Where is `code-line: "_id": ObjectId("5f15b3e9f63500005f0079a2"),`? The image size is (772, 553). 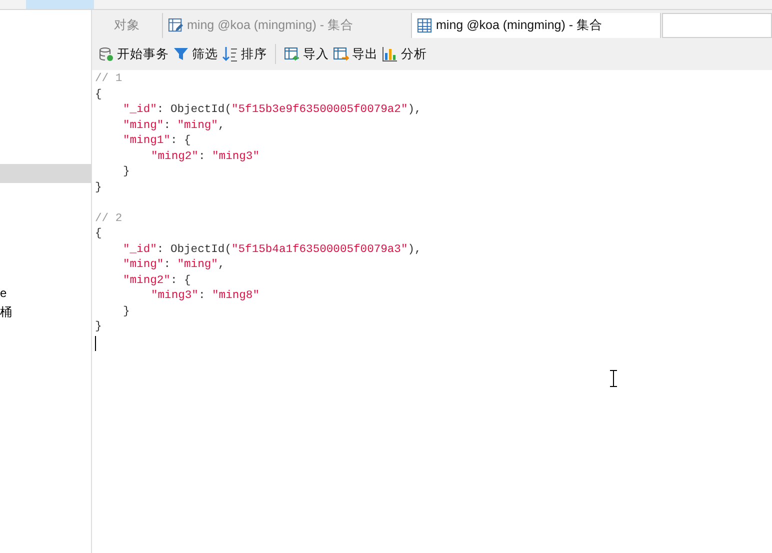 code-line: "_id": ObjectId("5f15b3e9f63500005f0079a2"), is located at coordinates (272, 110).